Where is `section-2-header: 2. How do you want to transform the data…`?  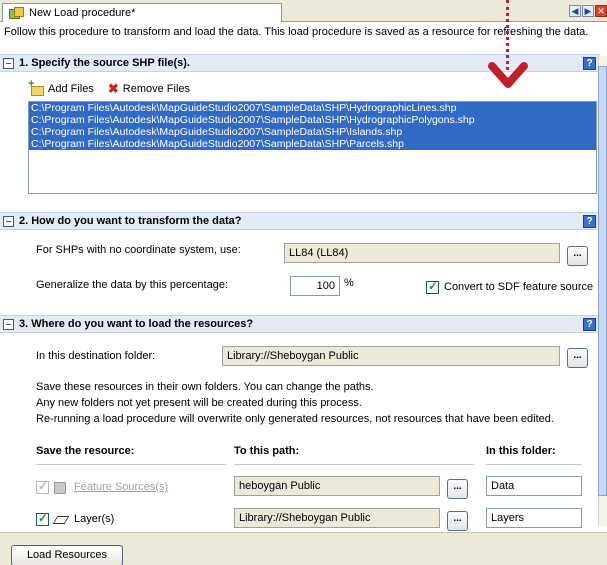 section-2-header: 2. How do you want to transform the data… is located at coordinates (300, 221).